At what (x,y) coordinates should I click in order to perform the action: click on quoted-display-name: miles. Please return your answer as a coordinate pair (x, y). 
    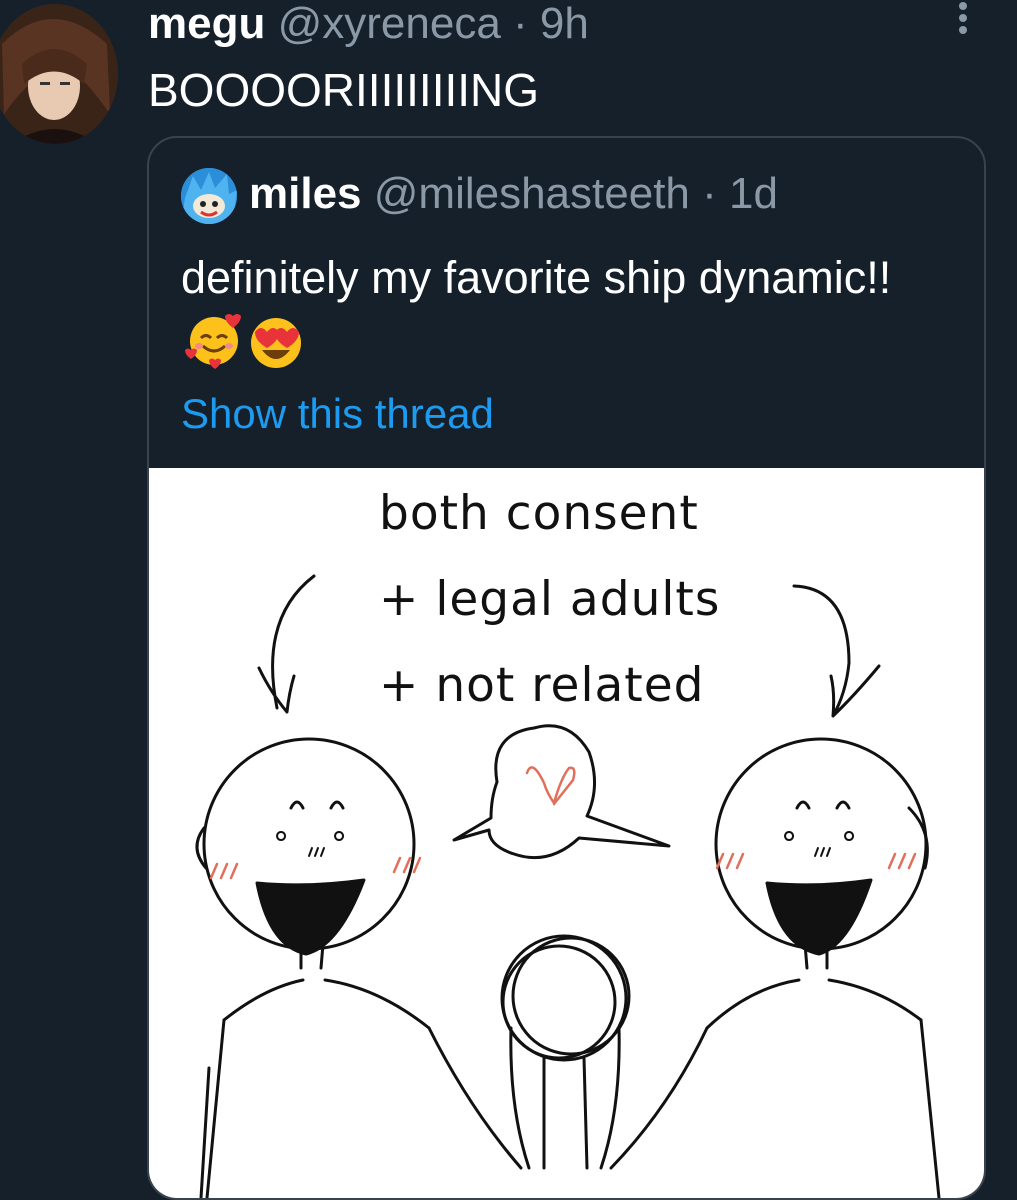
    Looking at the image, I should click on (305, 193).